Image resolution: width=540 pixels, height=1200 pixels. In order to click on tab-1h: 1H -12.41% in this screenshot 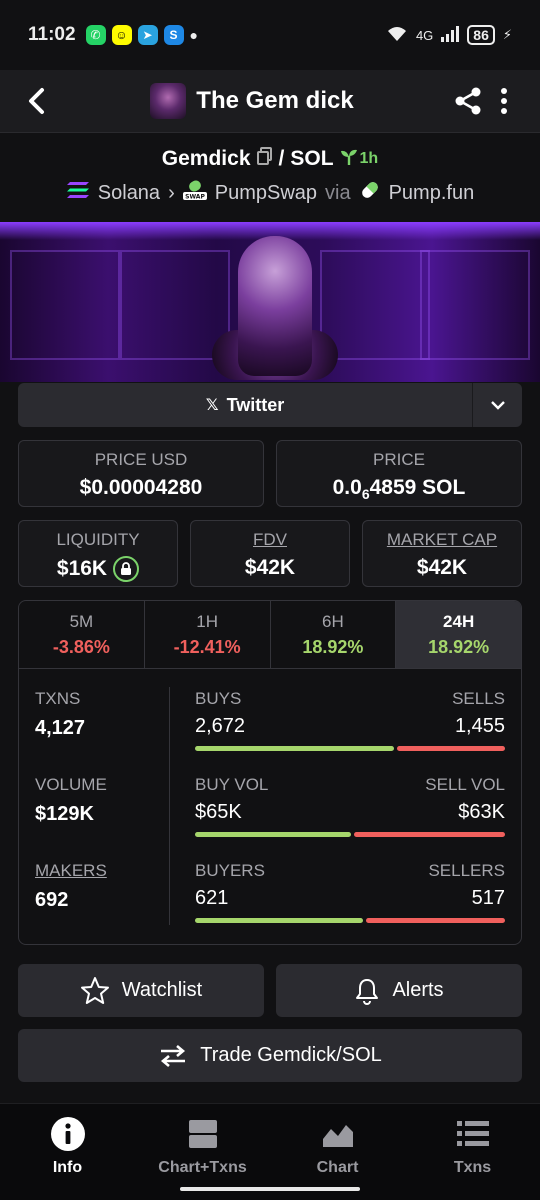, I will do `click(208, 634)`.